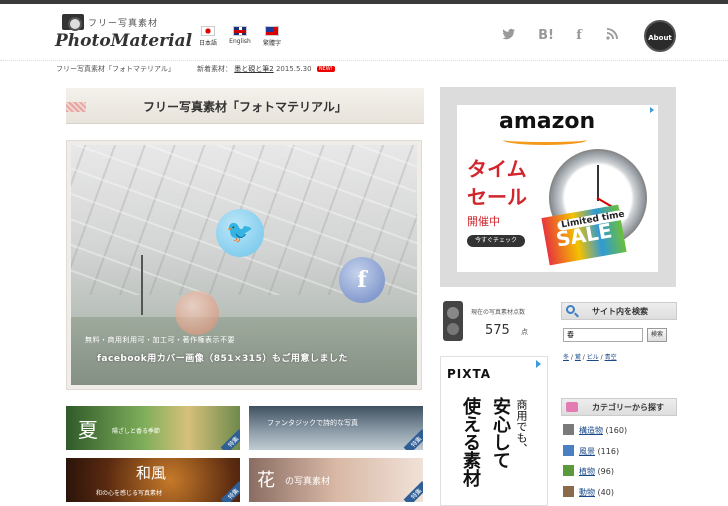 The height and width of the screenshot is (506, 728). What do you see at coordinates (587, 451) in the screenshot?
I see `category-name: 風景` at bounding box center [587, 451].